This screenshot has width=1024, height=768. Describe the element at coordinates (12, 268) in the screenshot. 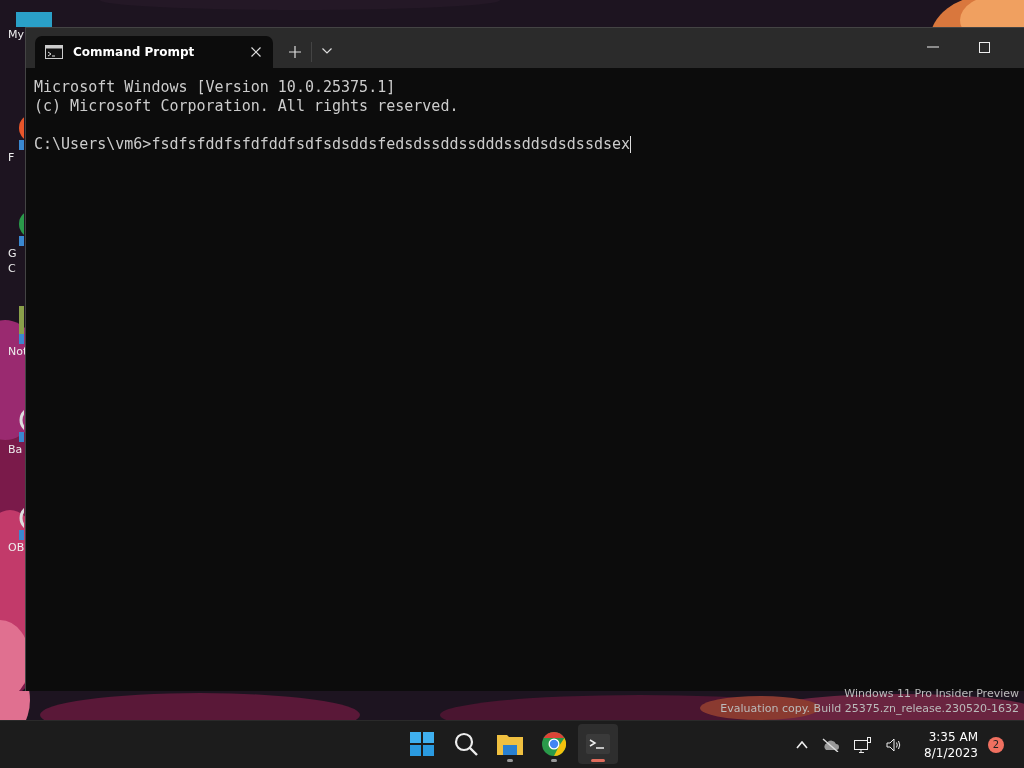

I see `desktop-icon-label: C` at that location.